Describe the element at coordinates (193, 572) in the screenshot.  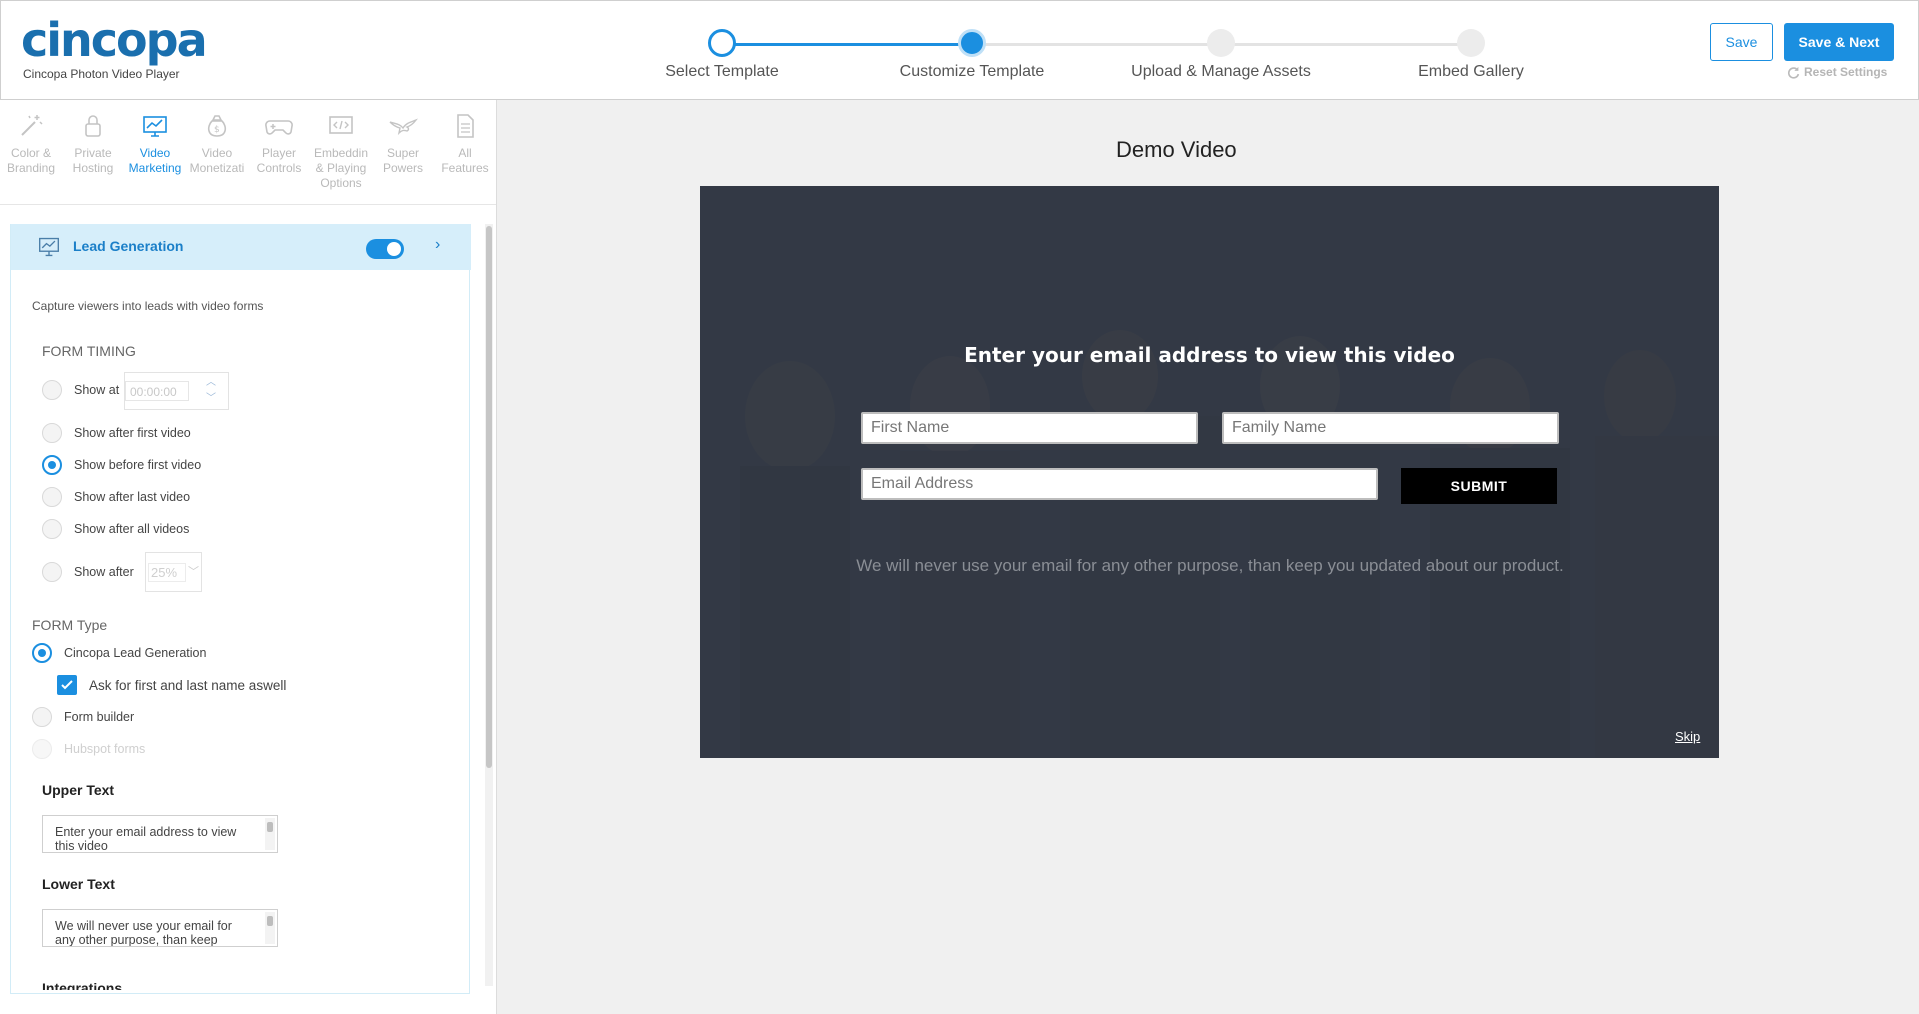
I see `chevron-down-icon: ﹀` at that location.